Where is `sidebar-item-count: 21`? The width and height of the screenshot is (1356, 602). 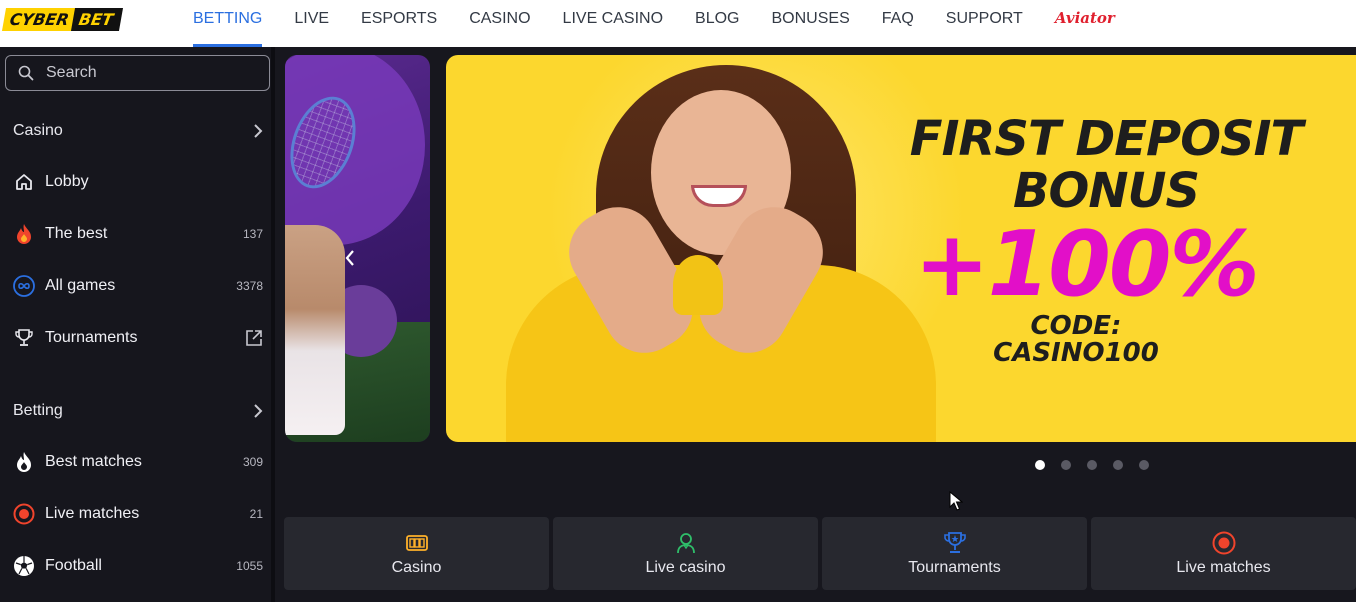 sidebar-item-count: 21 is located at coordinates (256, 514).